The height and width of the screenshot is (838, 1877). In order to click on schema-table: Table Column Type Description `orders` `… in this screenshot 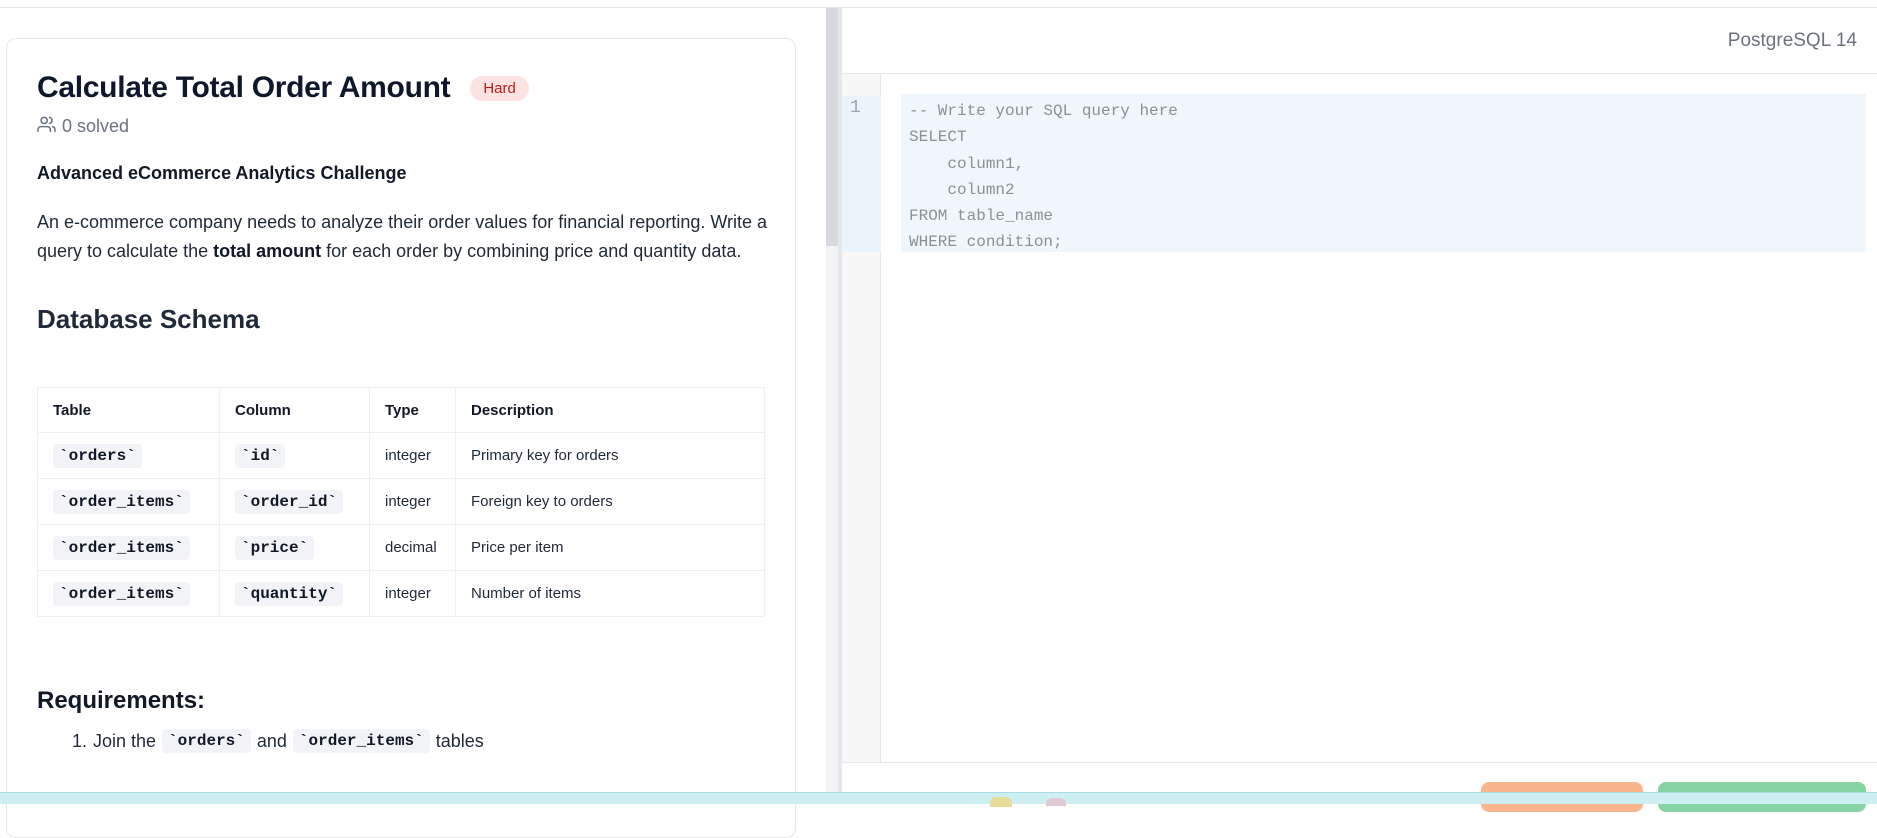, I will do `click(401, 502)`.